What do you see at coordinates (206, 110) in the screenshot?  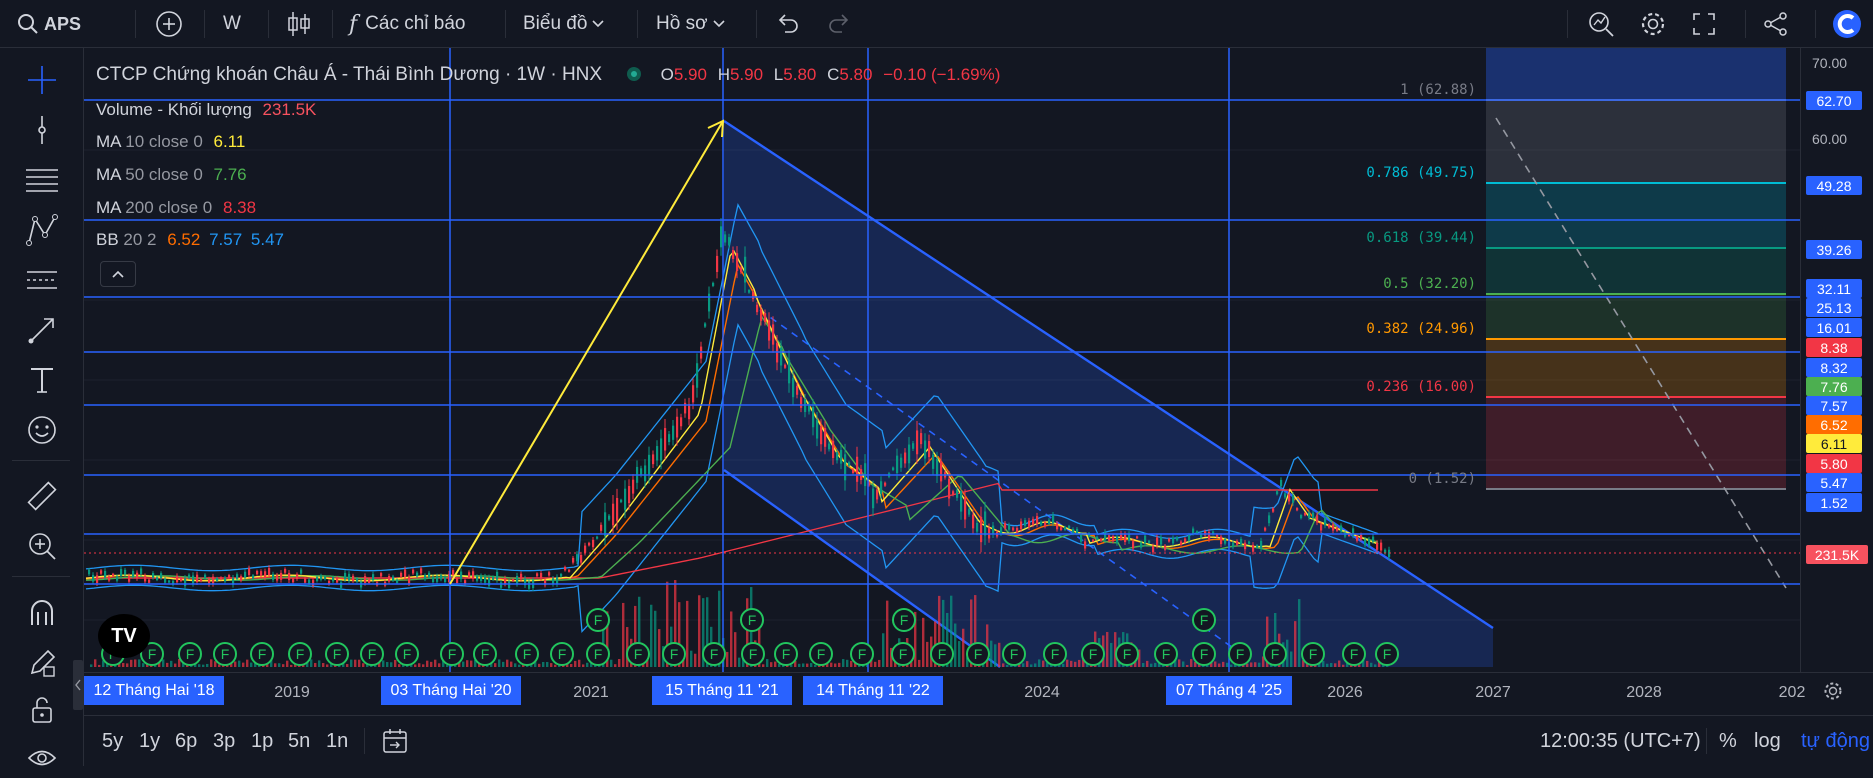 I see `volume-legend: Volume - Khối lượng 231.5K` at bounding box center [206, 110].